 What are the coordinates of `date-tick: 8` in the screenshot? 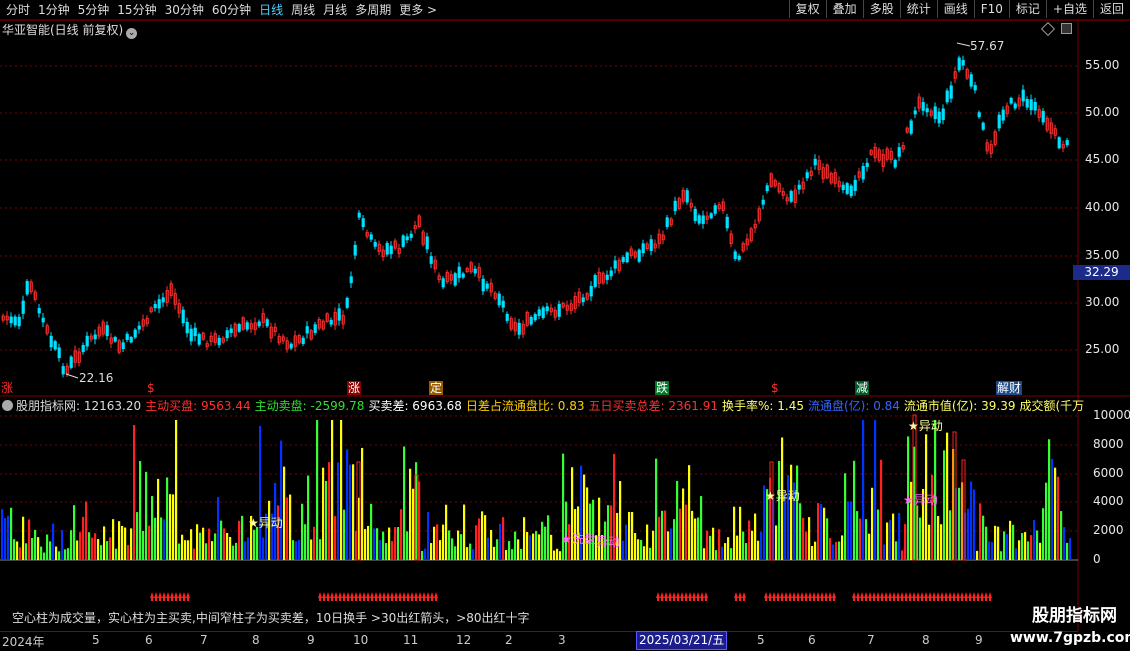 It's located at (926, 640).